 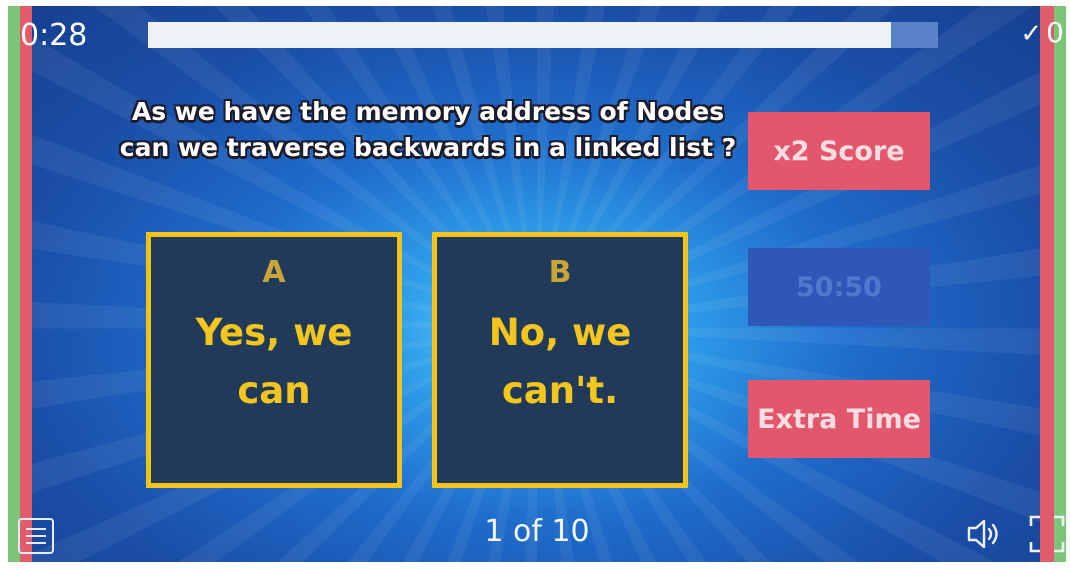 What do you see at coordinates (54, 35) in the screenshot?
I see `timer-display: 0:28` at bounding box center [54, 35].